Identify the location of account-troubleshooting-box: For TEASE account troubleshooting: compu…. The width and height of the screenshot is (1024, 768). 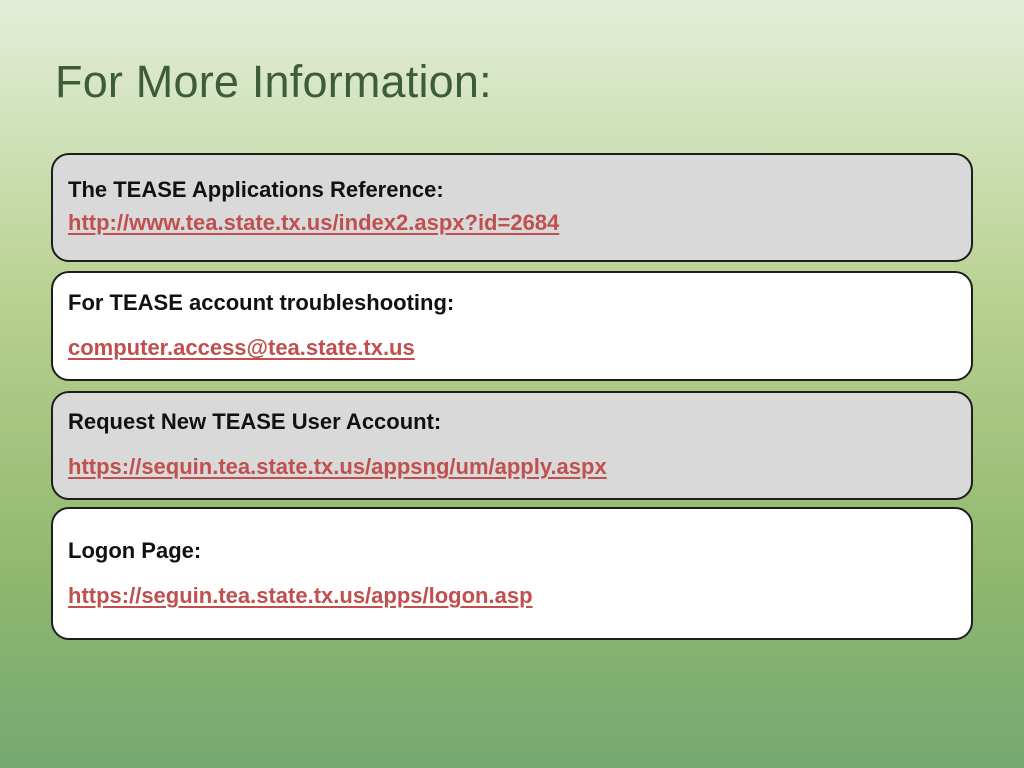
(512, 326).